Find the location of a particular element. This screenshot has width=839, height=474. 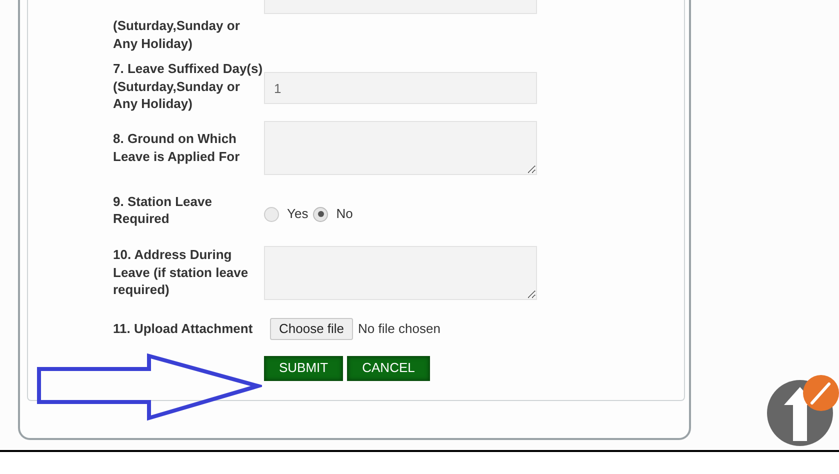

field-label: 10. Address During Leave (if station leave required) is located at coordinates (181, 272).